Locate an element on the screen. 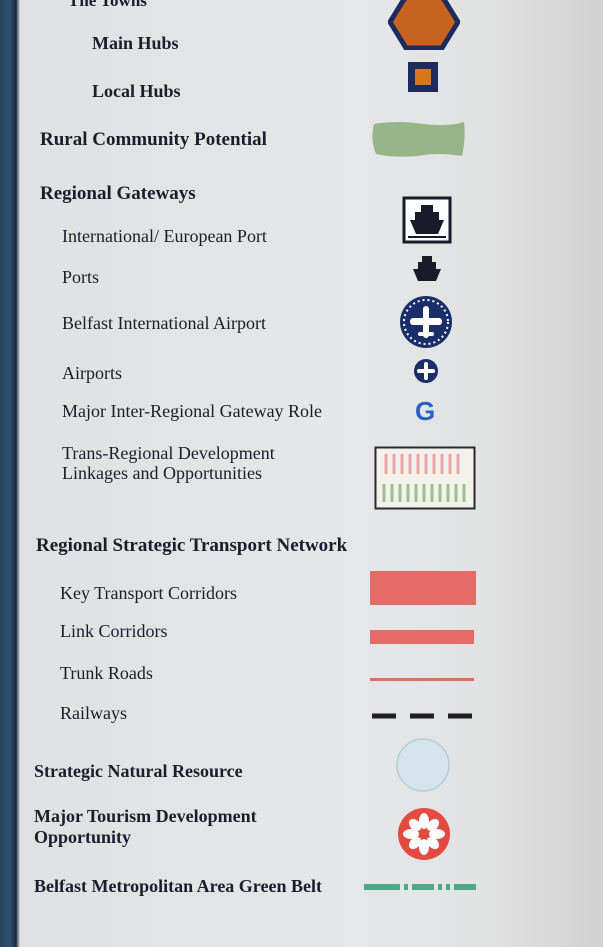 The image size is (603, 947). belfast-international-airplane-icon is located at coordinates (426, 322).